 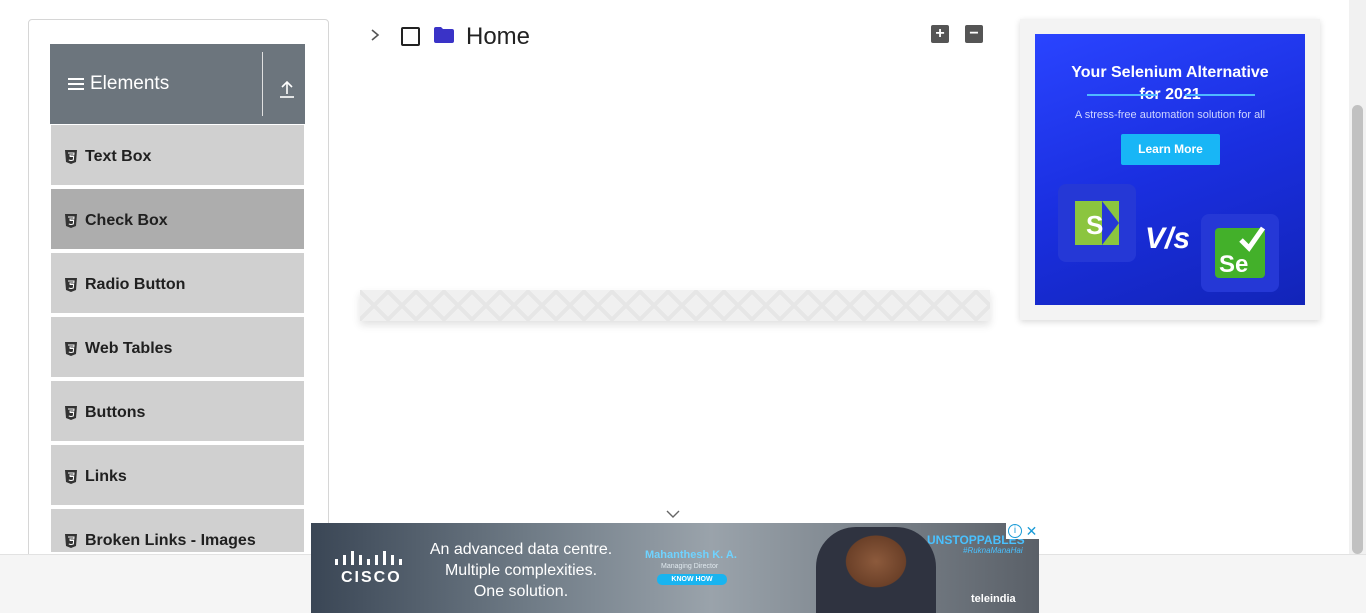 I want to click on sidebar-item-broken-links: Broken Links - Images, so click(x=177, y=531).